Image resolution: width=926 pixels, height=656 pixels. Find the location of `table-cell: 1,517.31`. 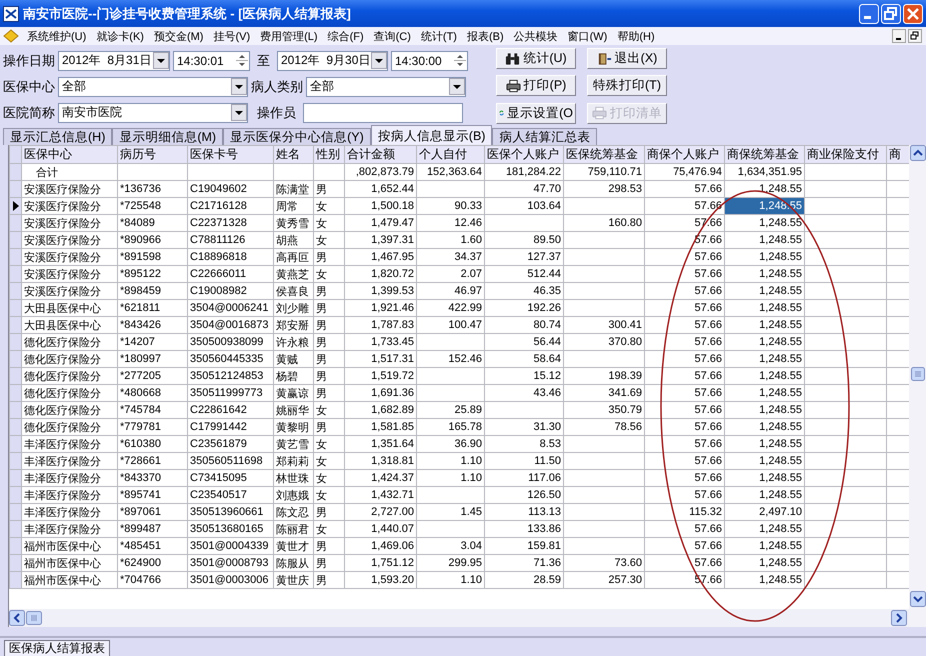

table-cell: 1,517.31 is located at coordinates (380, 359).